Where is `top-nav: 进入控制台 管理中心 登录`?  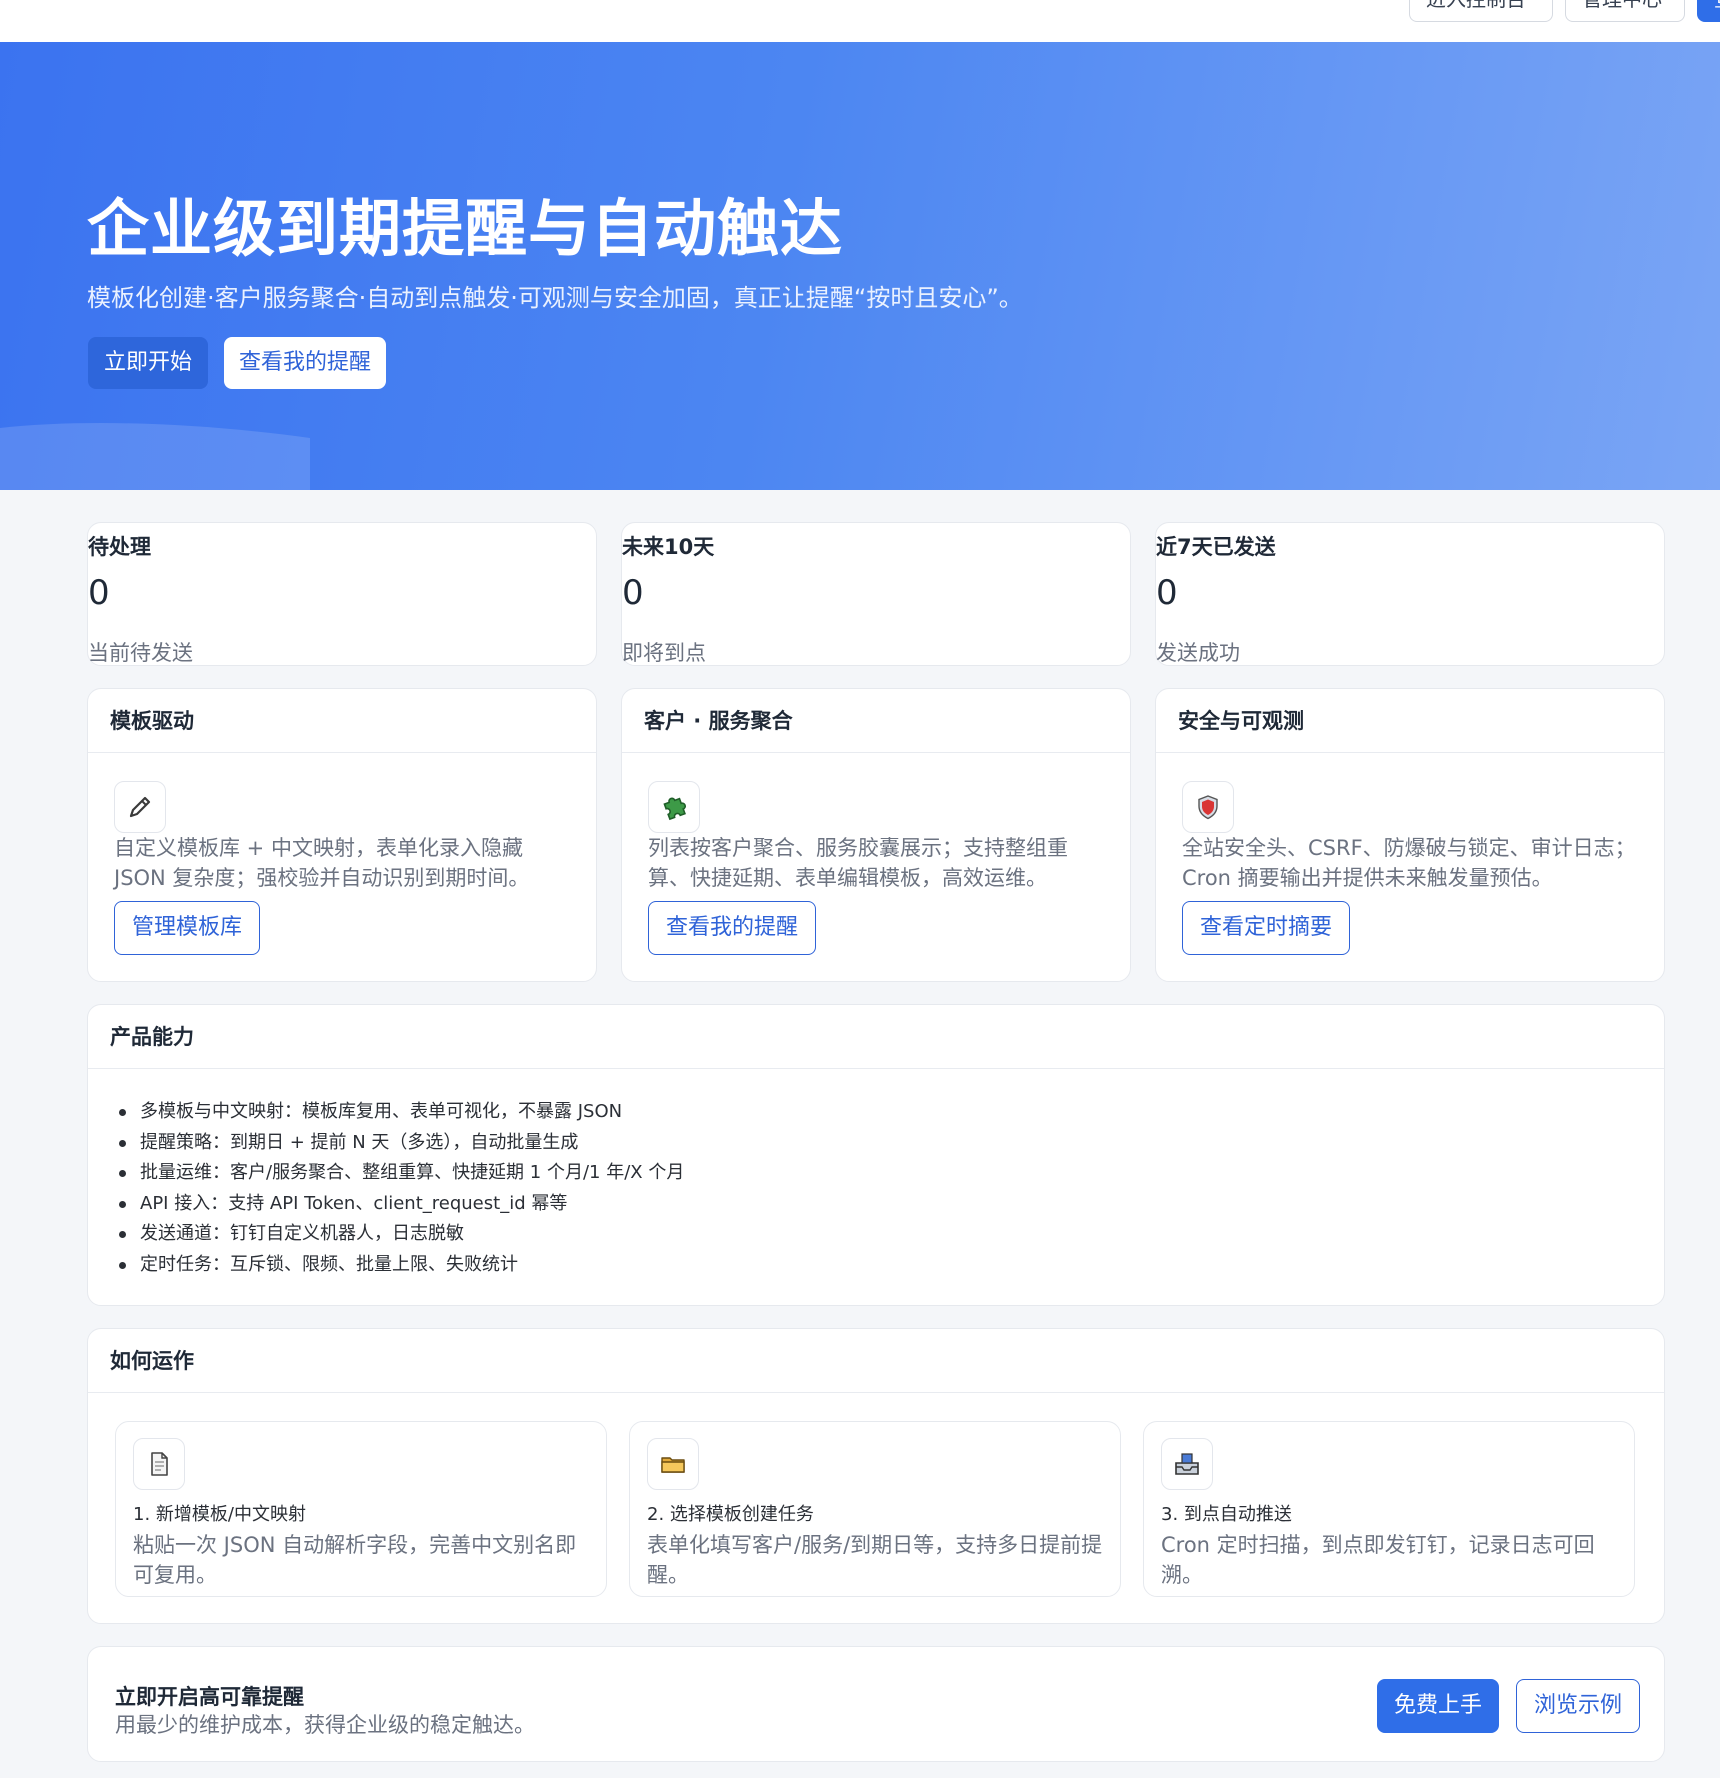
top-nav: 进入控制台 管理中心 登录 is located at coordinates (860, 21).